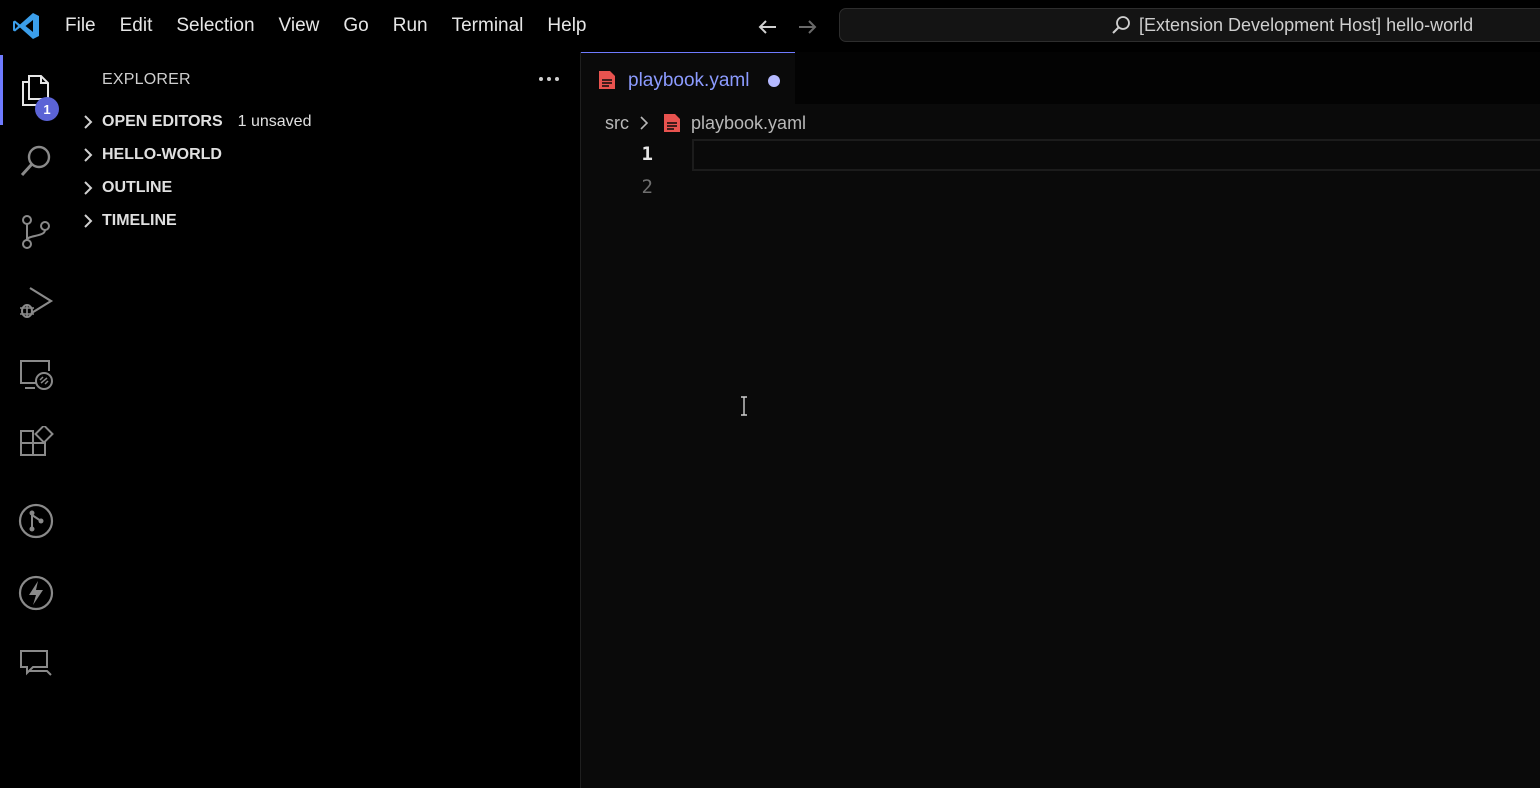 The width and height of the screenshot is (1540, 788). I want to click on line-number: 2, so click(647, 187).